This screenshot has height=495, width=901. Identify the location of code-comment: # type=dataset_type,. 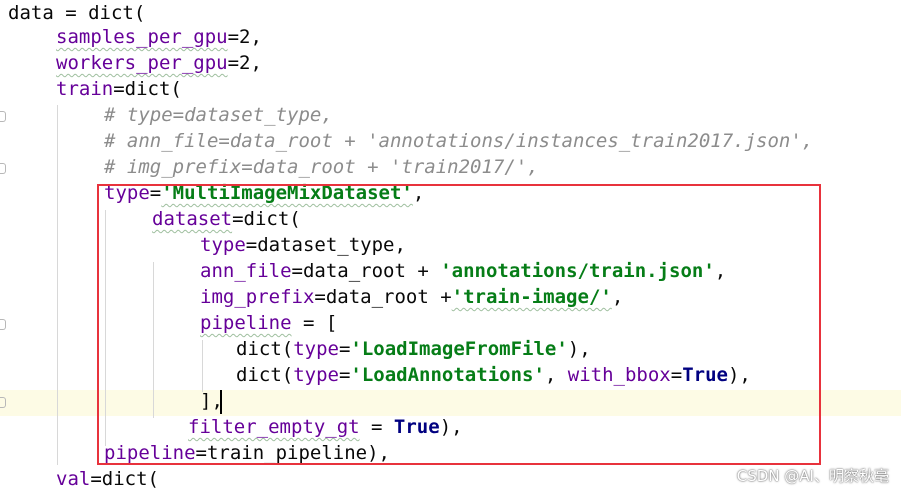
(218, 115).